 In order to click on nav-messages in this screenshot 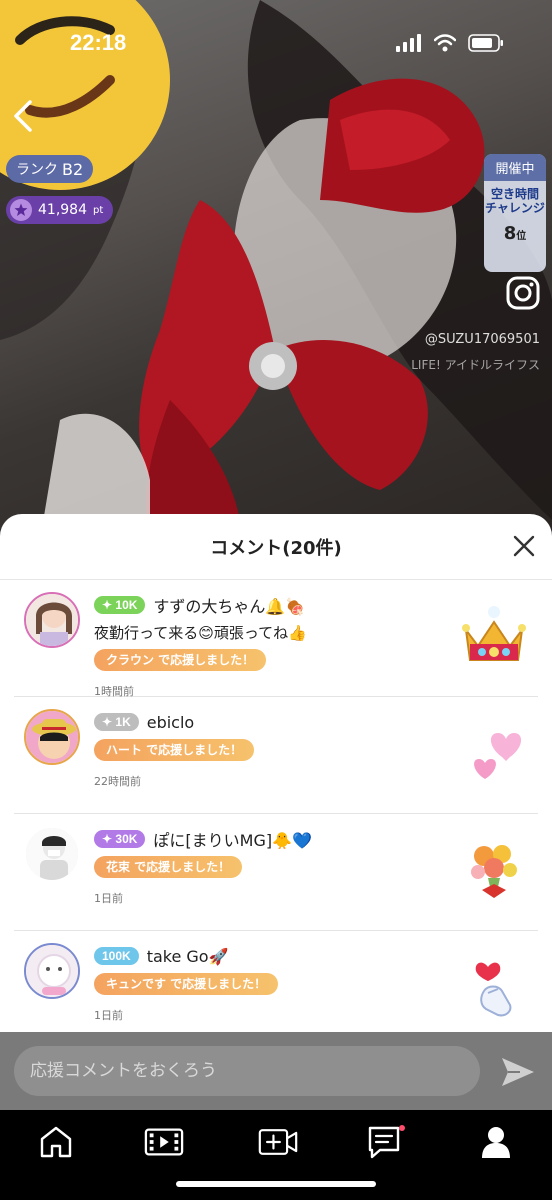, I will do `click(386, 1142)`.